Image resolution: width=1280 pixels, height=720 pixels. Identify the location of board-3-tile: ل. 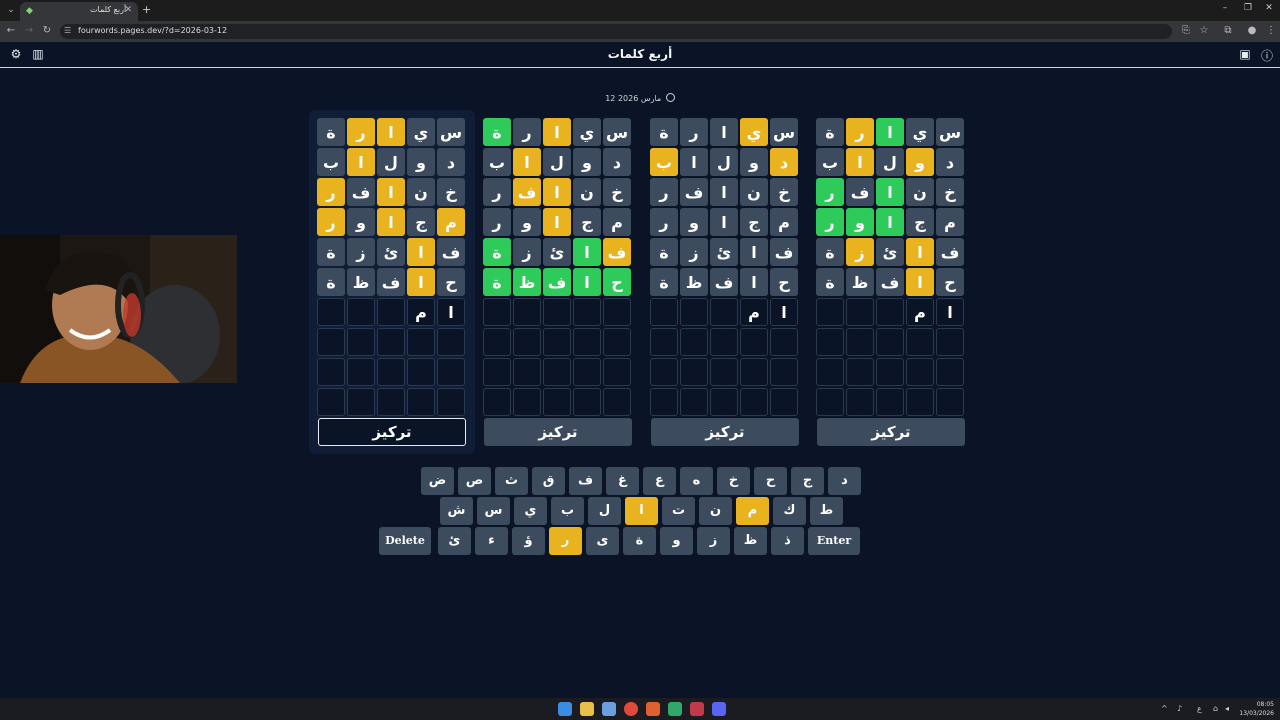
(724, 162).